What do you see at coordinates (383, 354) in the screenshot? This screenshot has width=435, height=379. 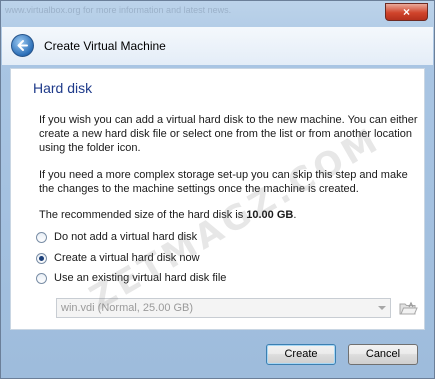 I see `cancel-button: Cancel` at bounding box center [383, 354].